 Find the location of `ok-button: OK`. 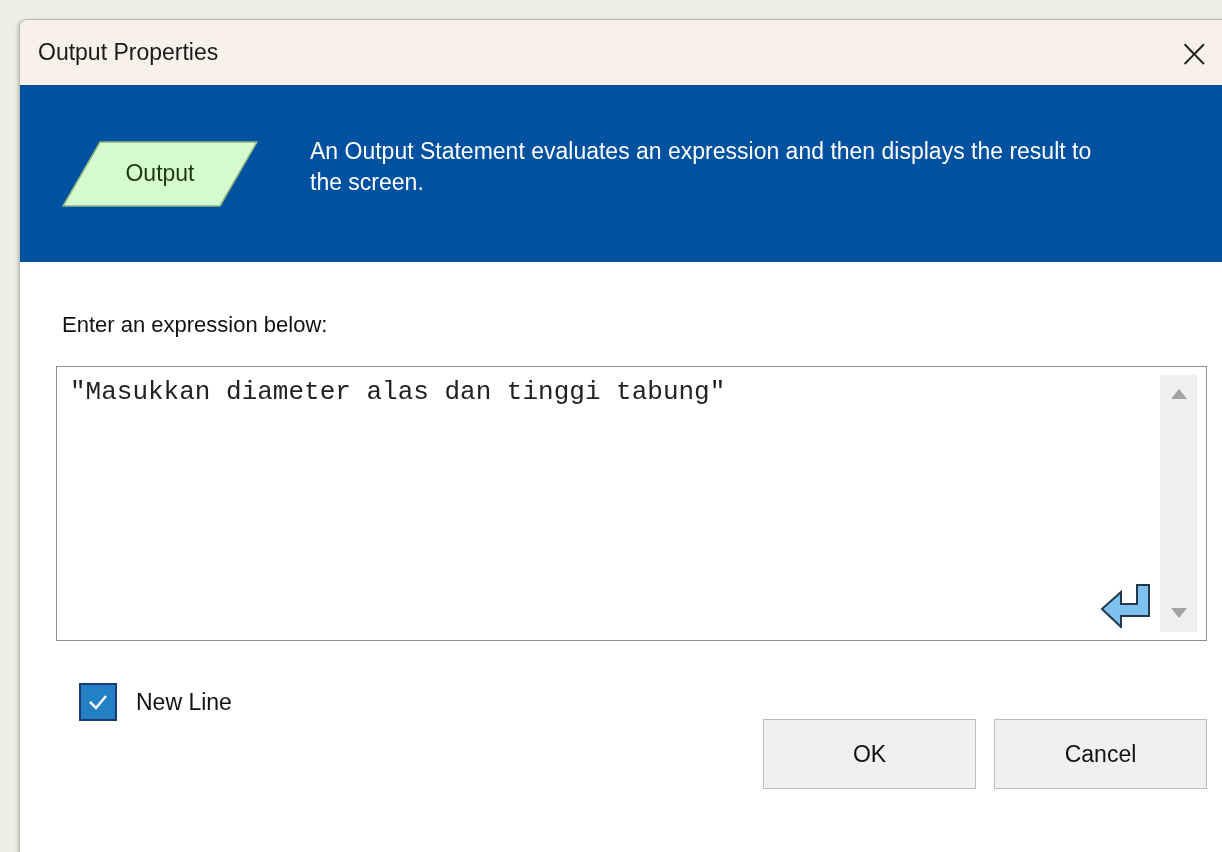

ok-button: OK is located at coordinates (869, 754).